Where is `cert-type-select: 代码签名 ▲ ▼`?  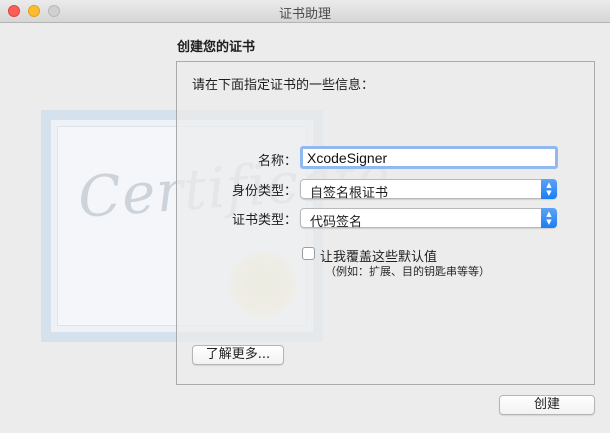
cert-type-select: 代码签名 ▲ ▼ is located at coordinates (428, 219).